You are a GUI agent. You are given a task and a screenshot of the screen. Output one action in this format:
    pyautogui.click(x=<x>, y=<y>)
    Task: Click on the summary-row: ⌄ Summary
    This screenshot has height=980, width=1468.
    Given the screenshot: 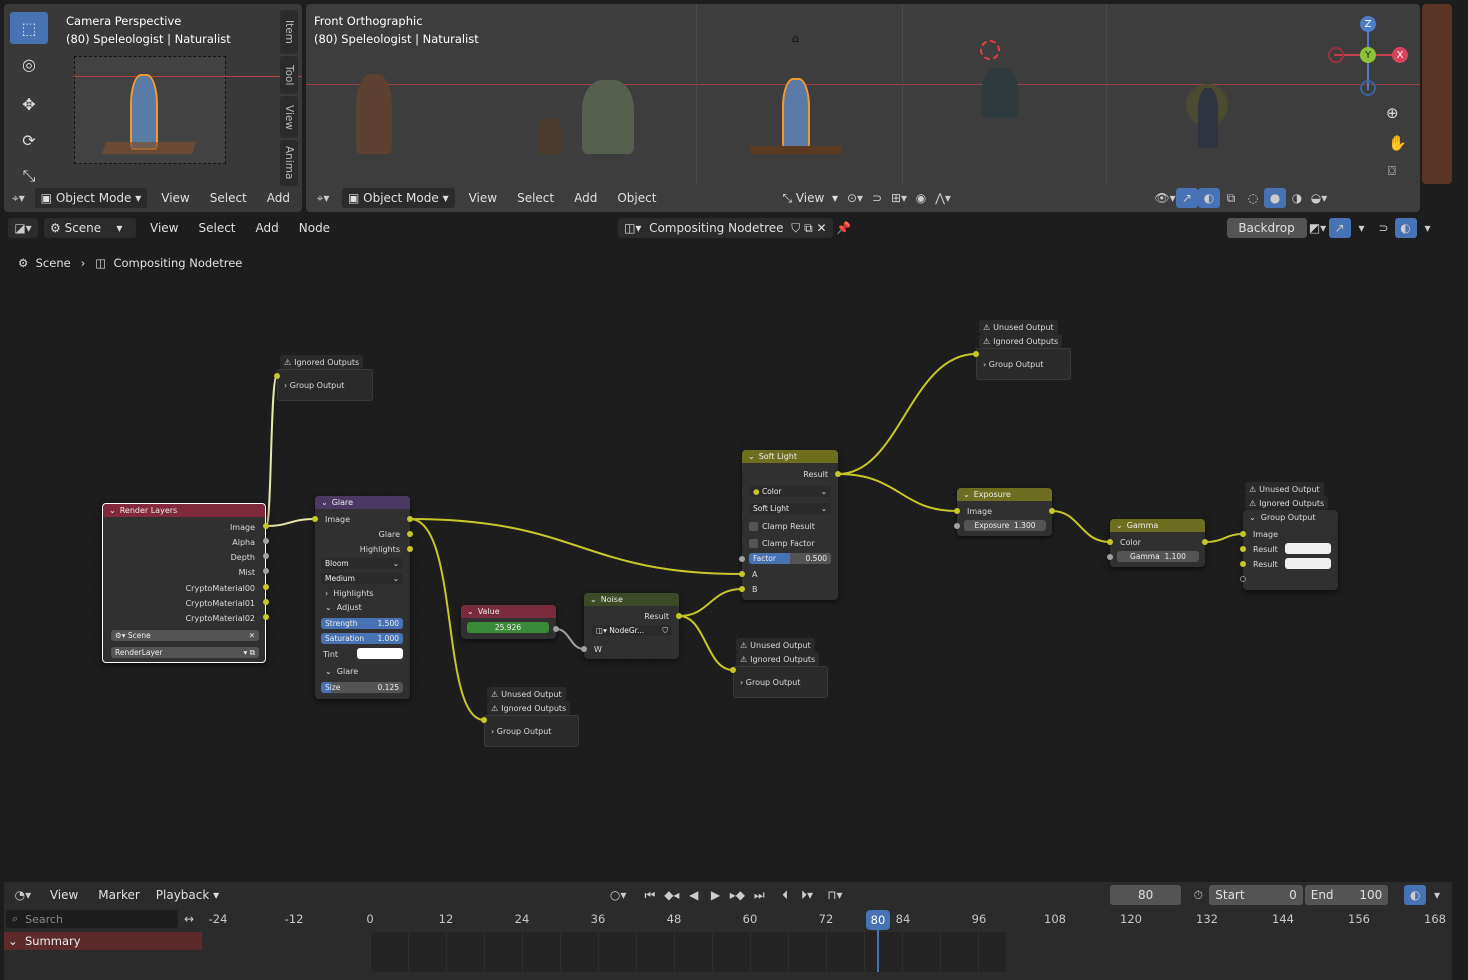 What is the action you would take?
    pyautogui.click(x=103, y=941)
    